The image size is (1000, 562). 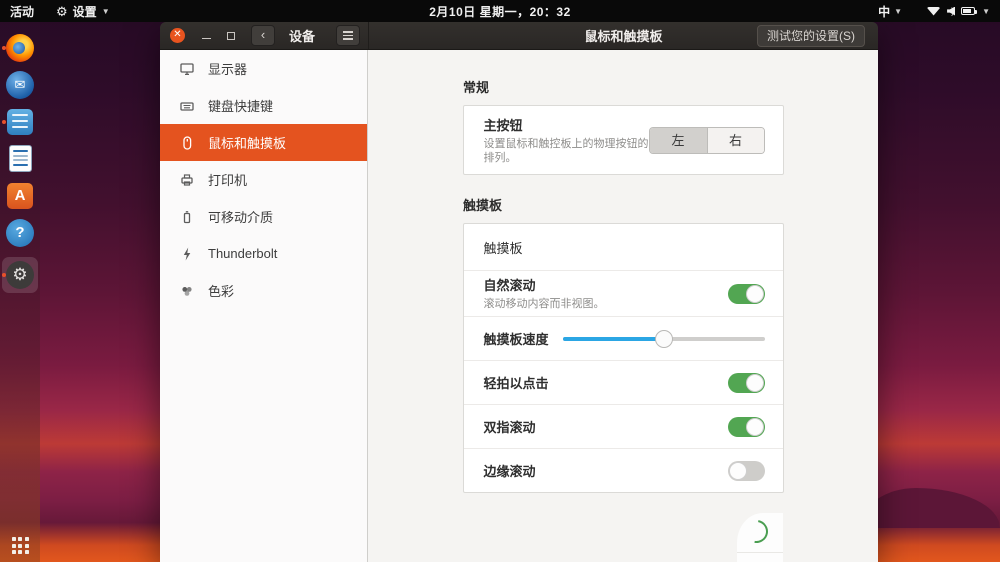 What do you see at coordinates (623, 426) in the screenshot?
I see `two-finger-scrolling-row: 双指滚动` at bounding box center [623, 426].